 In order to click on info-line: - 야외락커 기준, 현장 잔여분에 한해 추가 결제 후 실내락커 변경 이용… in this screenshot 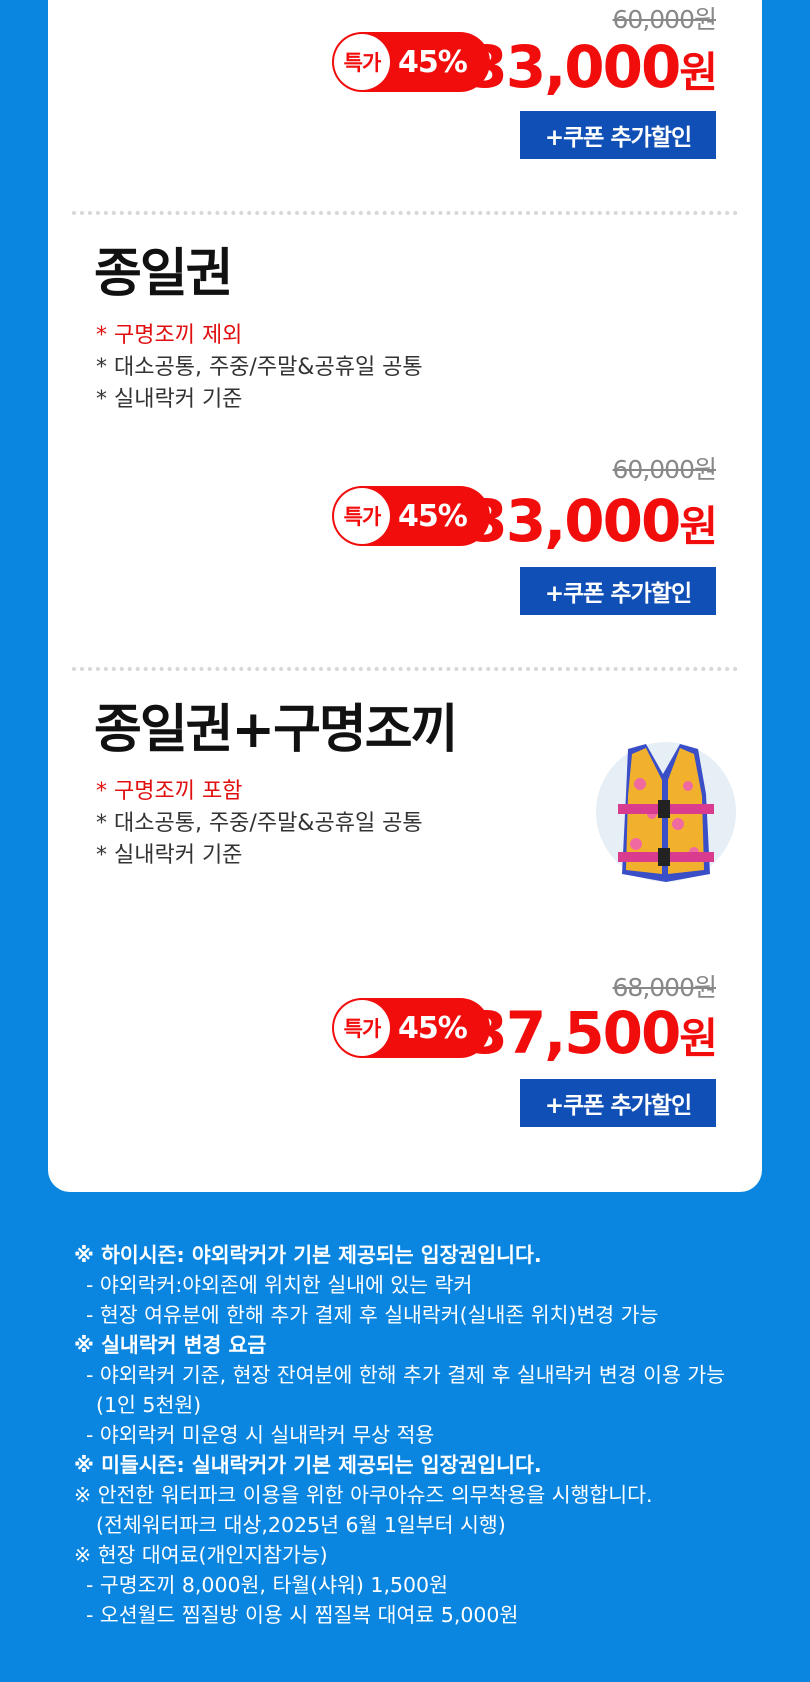, I will do `click(406, 1375)`.